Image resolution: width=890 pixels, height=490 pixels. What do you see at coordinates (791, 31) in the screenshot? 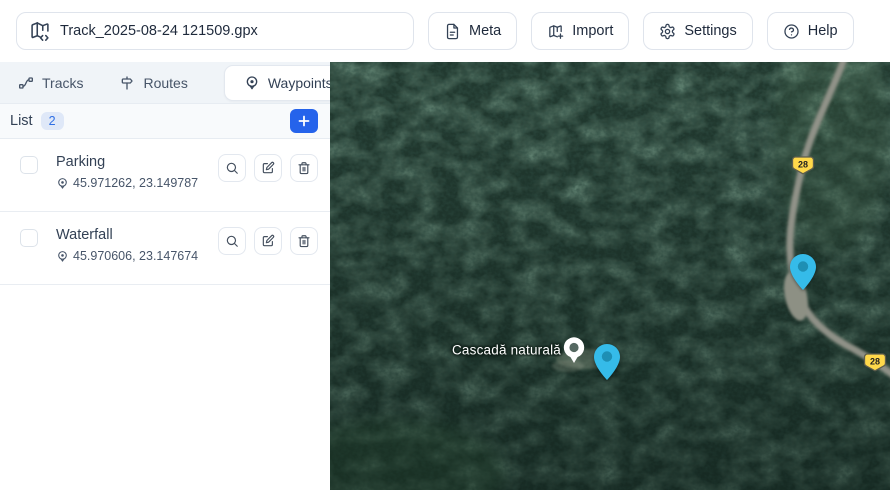
I see `help-circle-icon` at bounding box center [791, 31].